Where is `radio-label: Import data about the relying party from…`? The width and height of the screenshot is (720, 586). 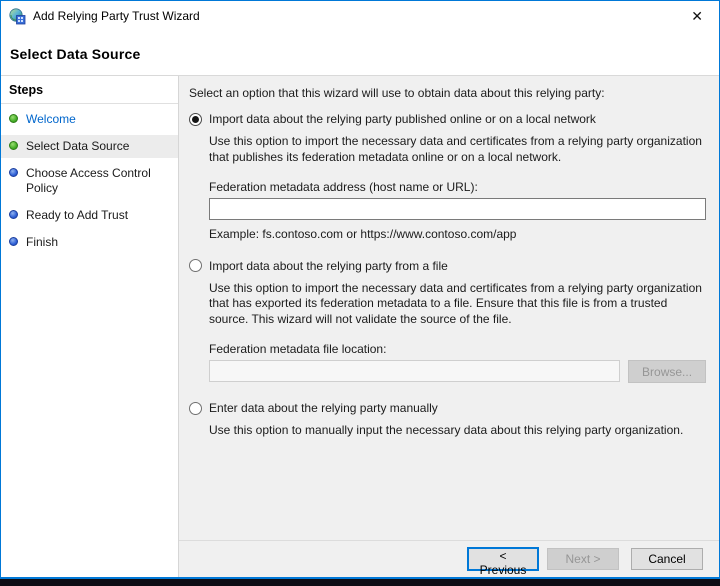 radio-label: Import data about the relying party from… is located at coordinates (328, 265).